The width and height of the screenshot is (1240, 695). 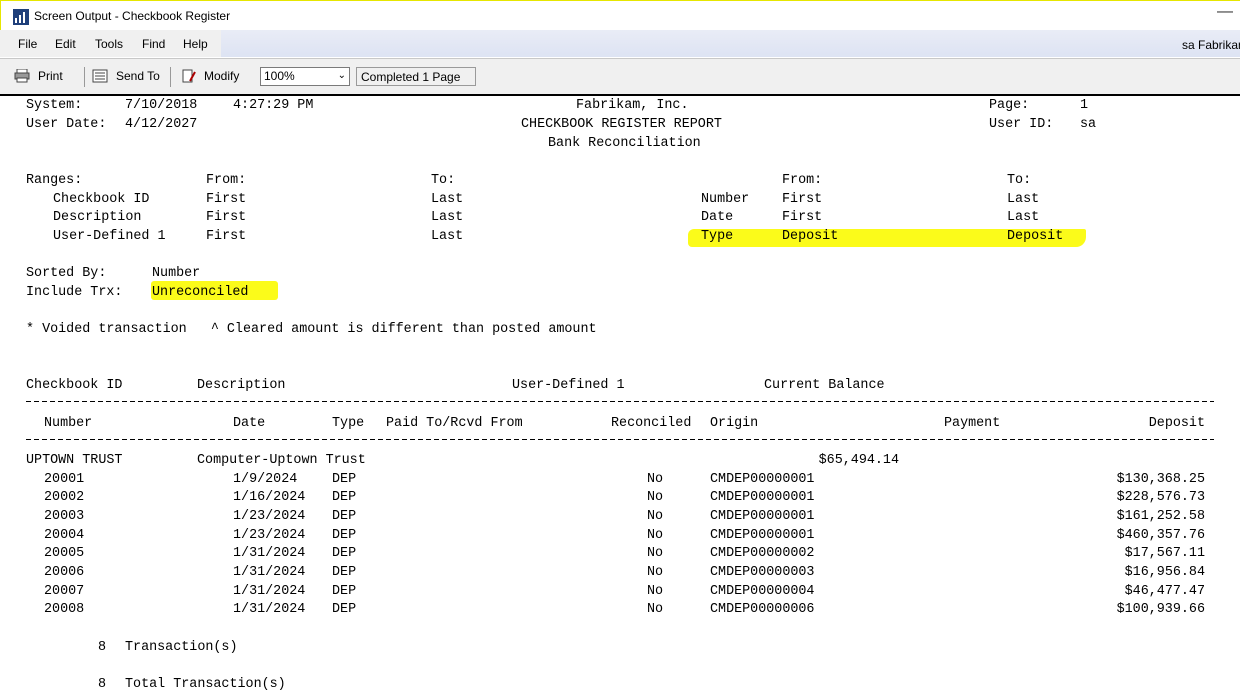 I want to click on row-deposit: $130,368.25, so click(x=1160, y=479).